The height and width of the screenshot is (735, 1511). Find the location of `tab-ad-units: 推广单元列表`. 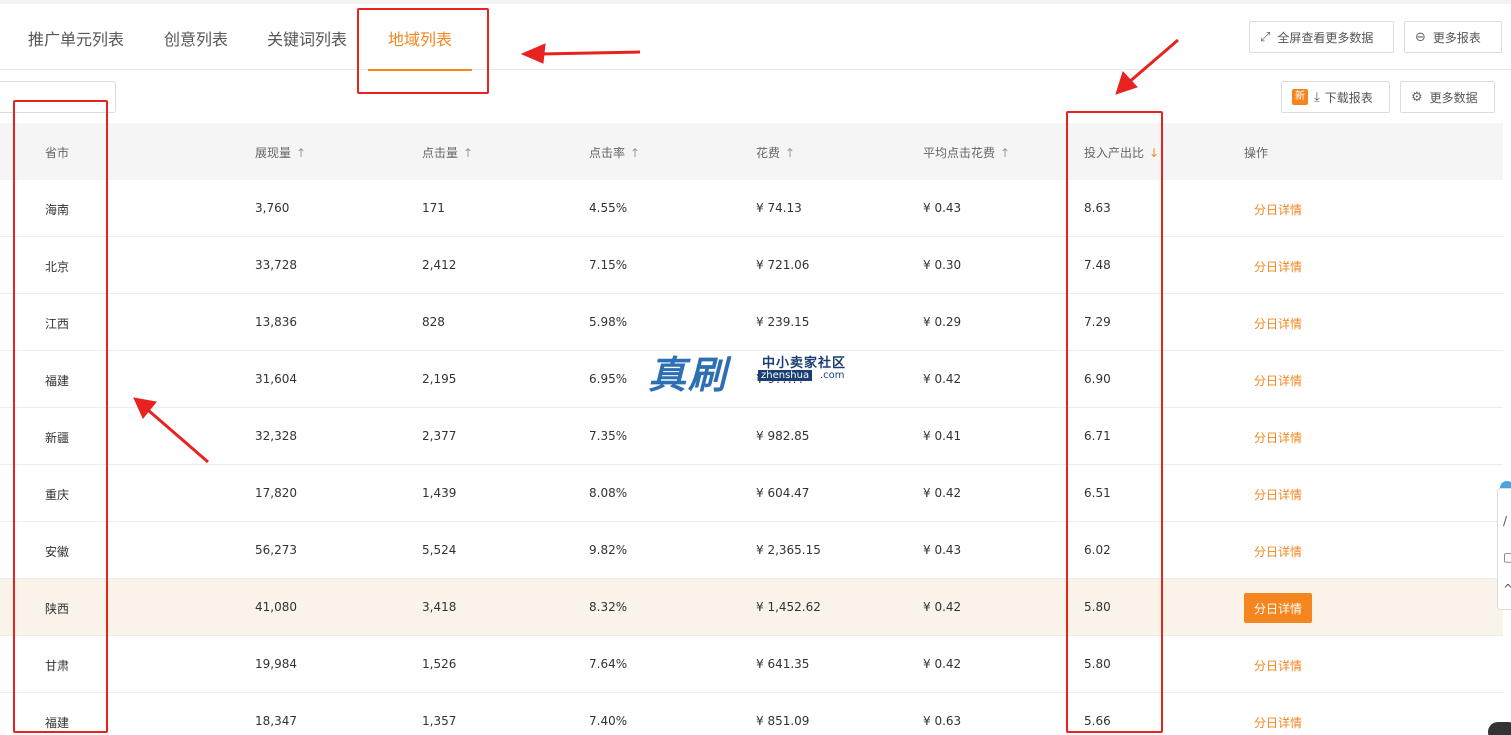

tab-ad-units: 推广单元列表 is located at coordinates (76, 38).